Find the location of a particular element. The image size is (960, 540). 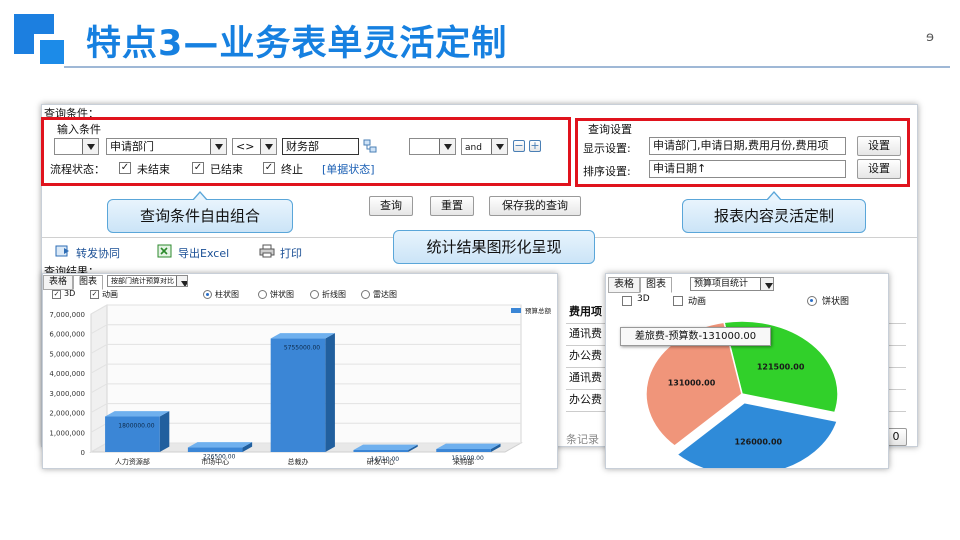

pie-3d-label: 3D is located at coordinates (643, 299).